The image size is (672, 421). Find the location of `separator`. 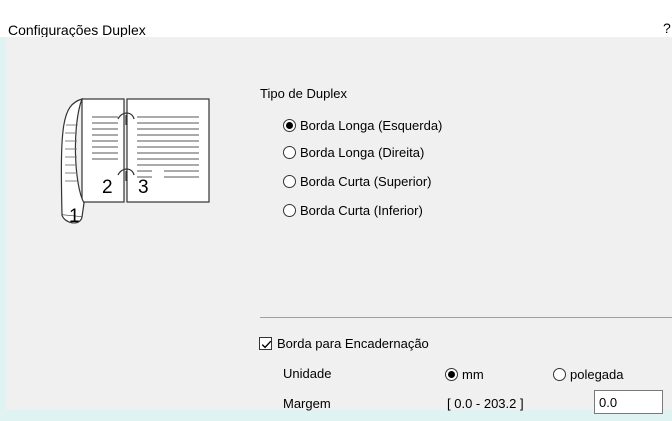

separator is located at coordinates (466, 317).